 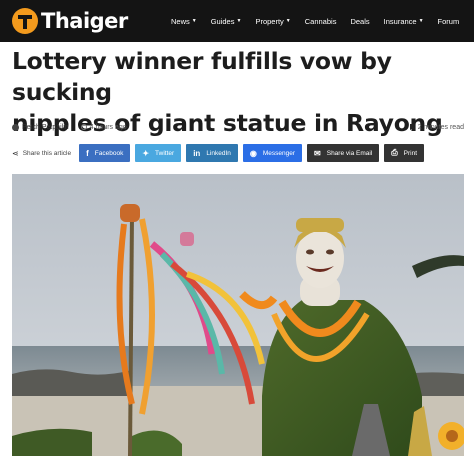 I want to click on print-button: ⎙ Print, so click(x=404, y=153).